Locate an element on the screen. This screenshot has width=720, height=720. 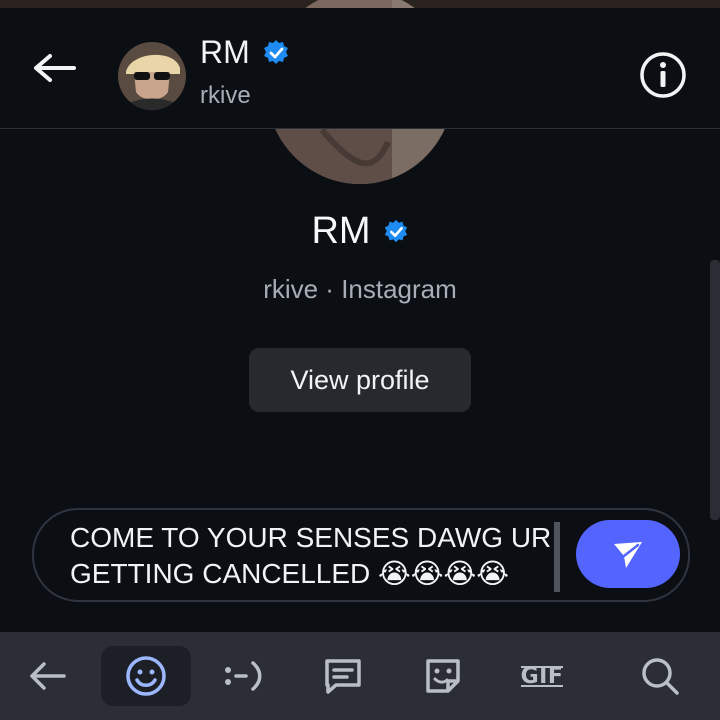
emoticon-icon is located at coordinates (243, 676).